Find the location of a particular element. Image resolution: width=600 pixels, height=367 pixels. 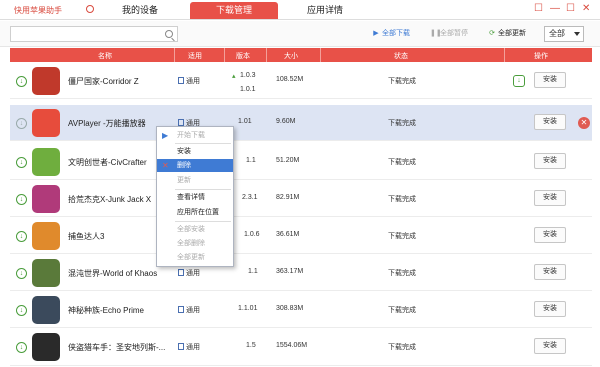

app-size: 108.52M is located at coordinates (290, 79).